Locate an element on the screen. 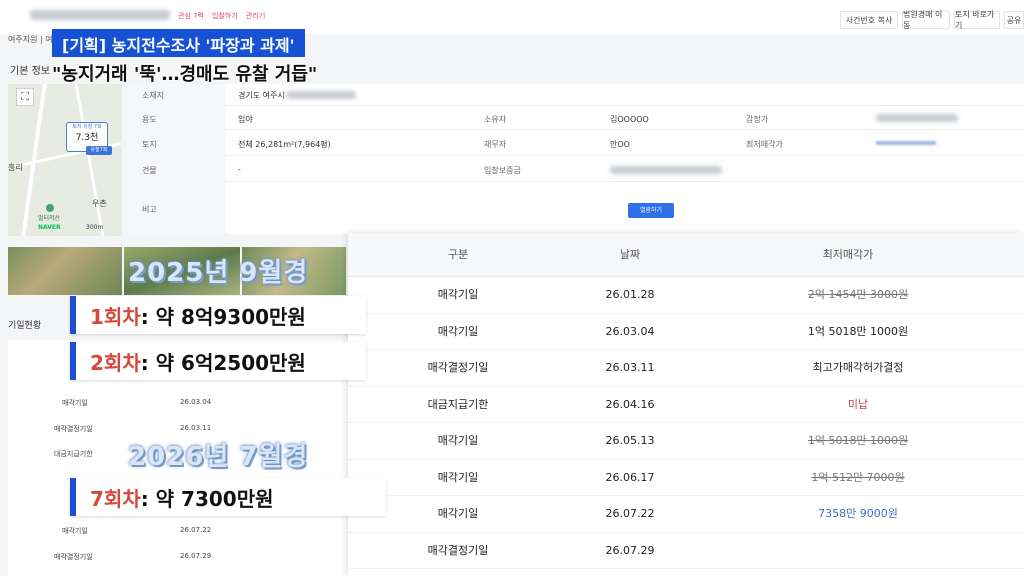 This screenshot has width=1024, height=576. owner-label: 소유자 is located at coordinates (495, 119).